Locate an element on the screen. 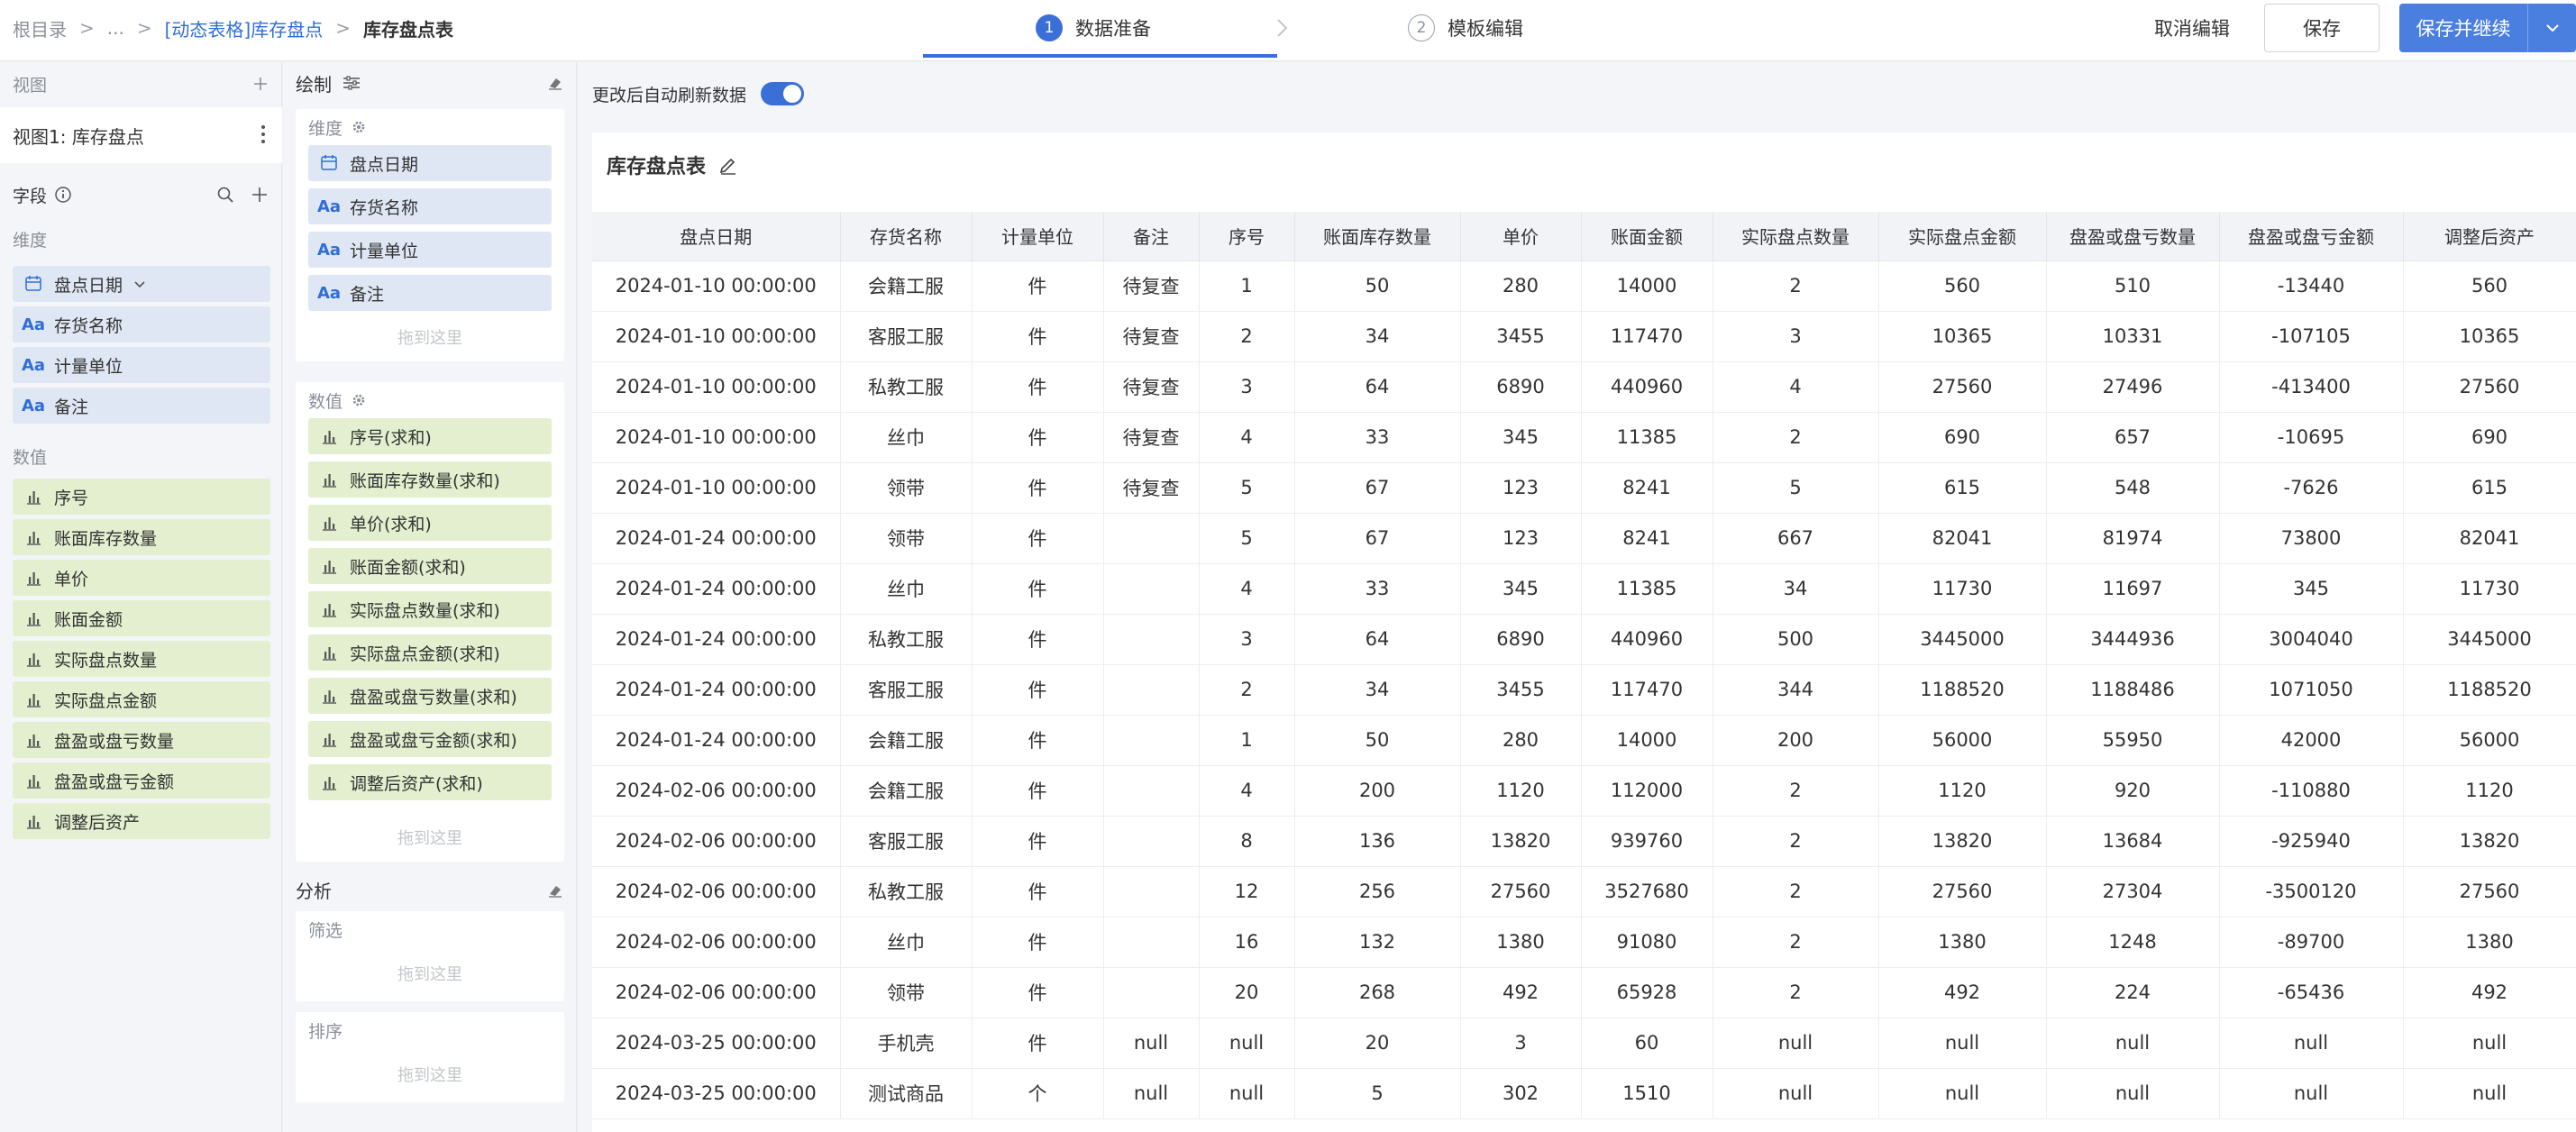  config-item-label: 实际盘点金额(求和) is located at coordinates (425, 654).